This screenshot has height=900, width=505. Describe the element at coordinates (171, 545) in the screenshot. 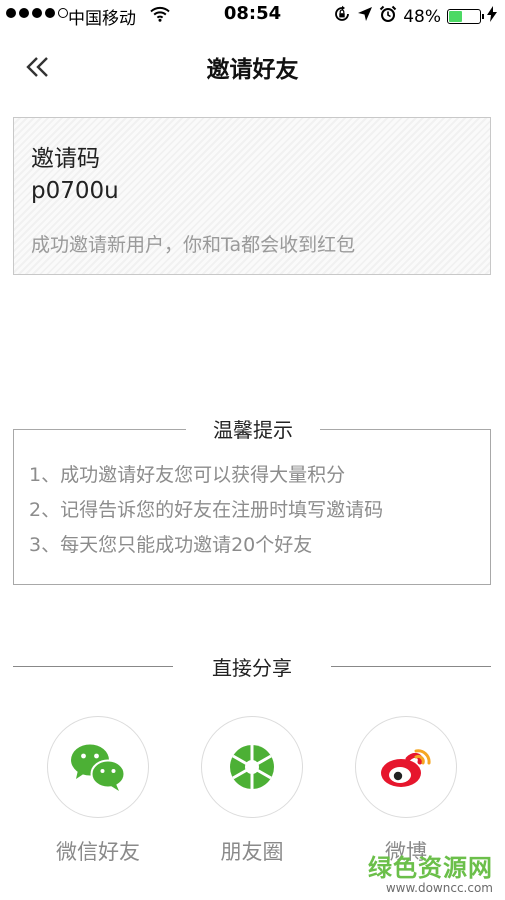

I see `tip-item: 3、每天您只能成功邀请20个好友` at that location.